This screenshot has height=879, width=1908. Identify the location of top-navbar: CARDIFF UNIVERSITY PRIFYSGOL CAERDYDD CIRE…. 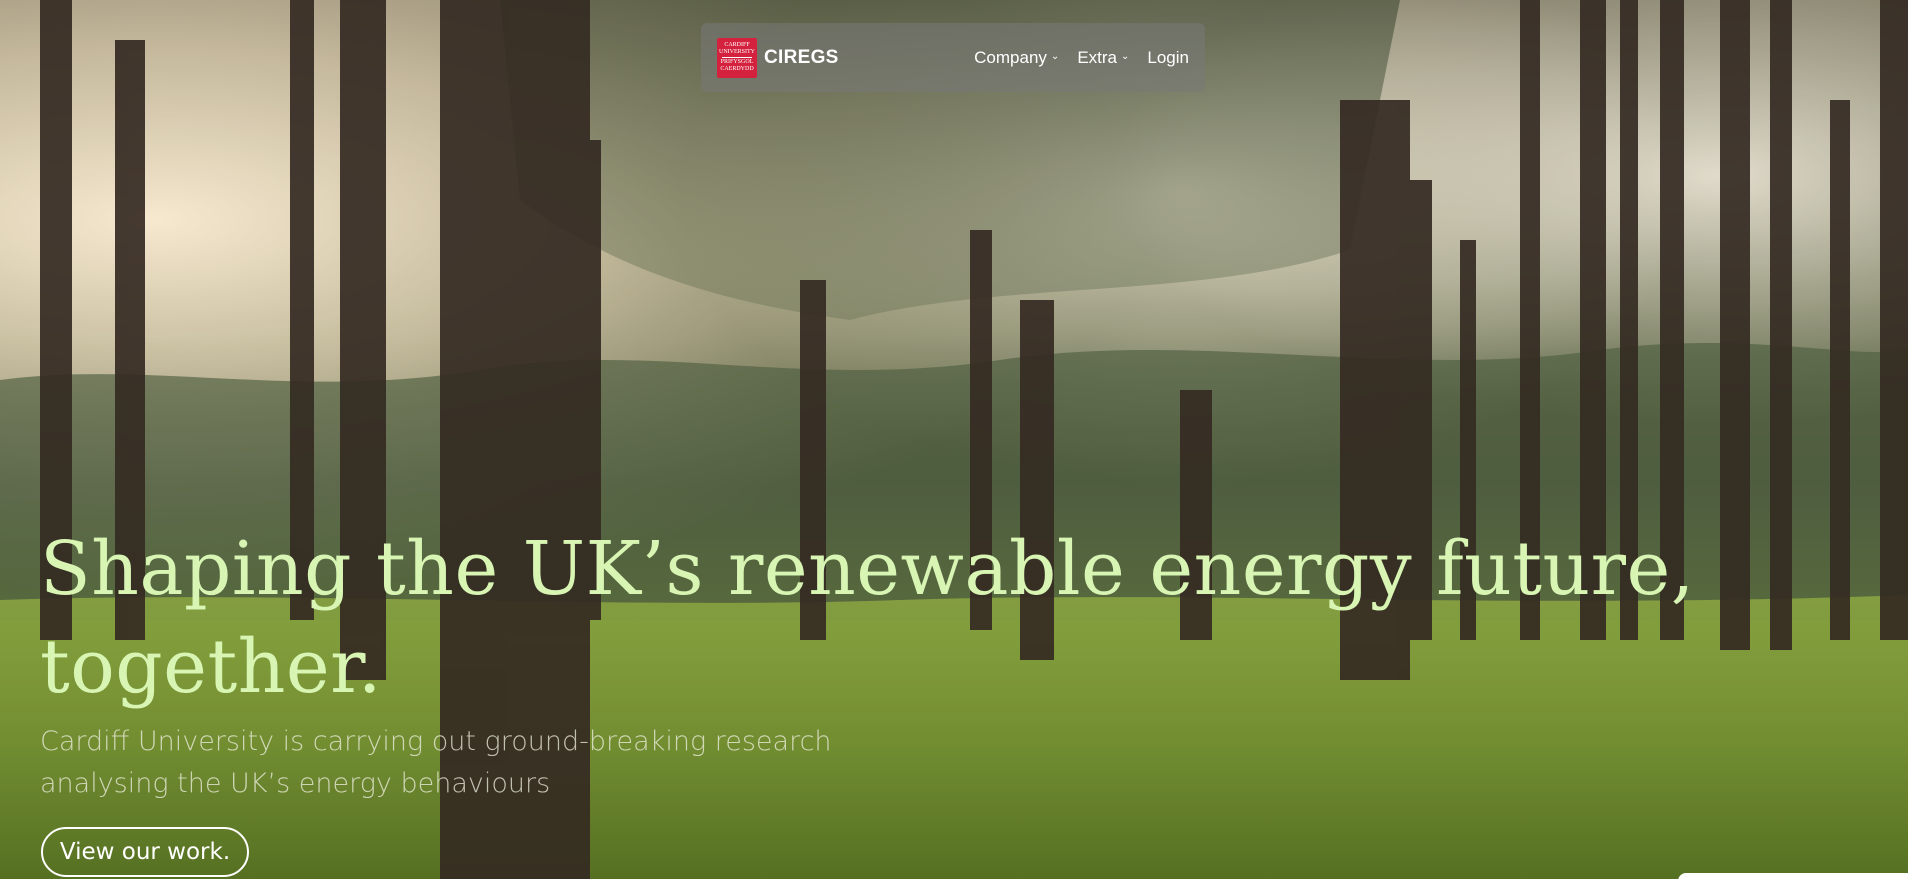
(953, 57).